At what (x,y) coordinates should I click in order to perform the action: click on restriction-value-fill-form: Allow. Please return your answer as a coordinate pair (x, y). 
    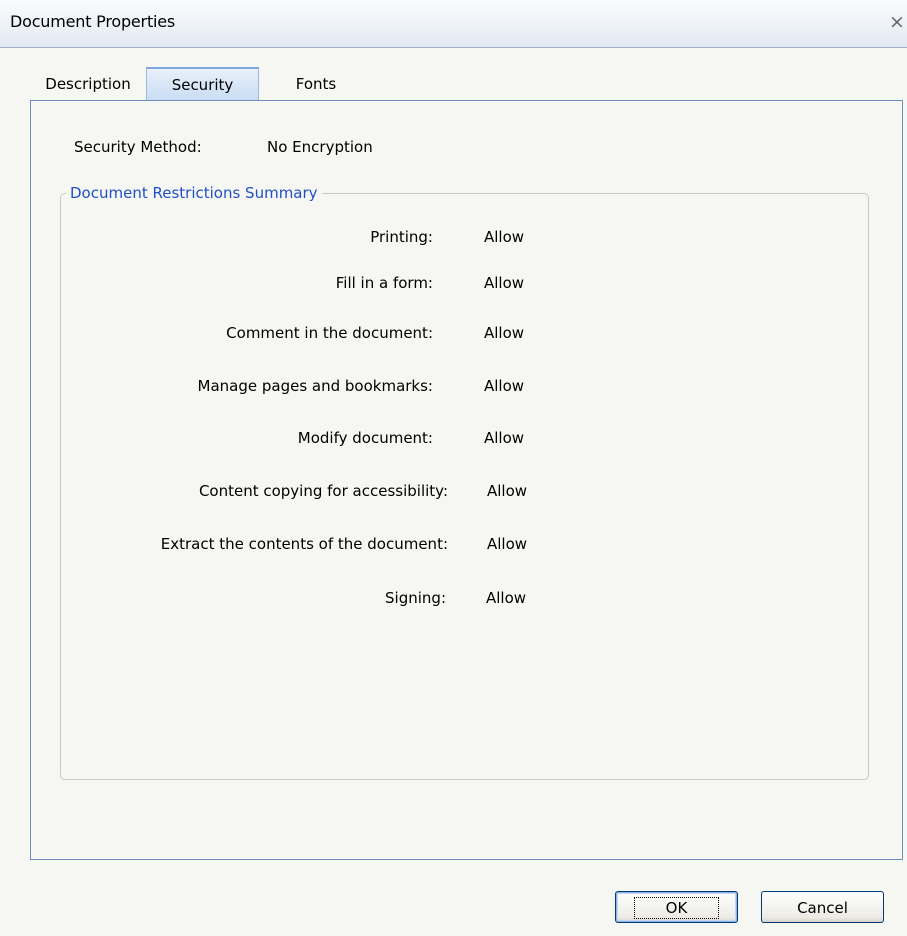
    Looking at the image, I should click on (504, 283).